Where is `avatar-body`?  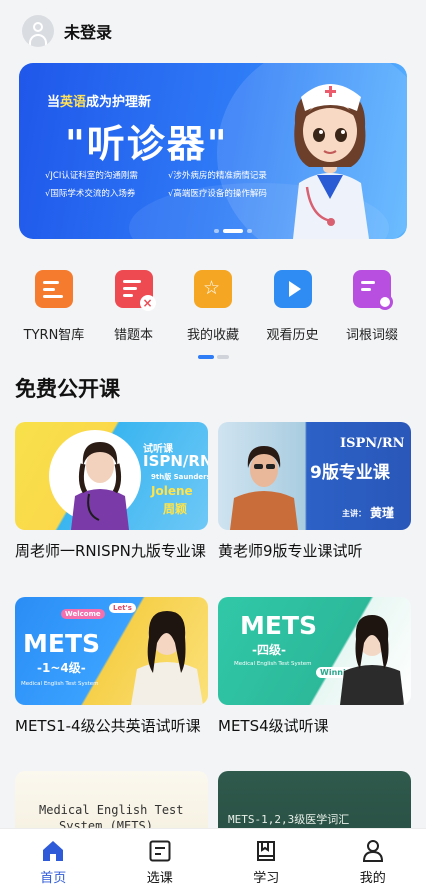 avatar-body is located at coordinates (38, 40).